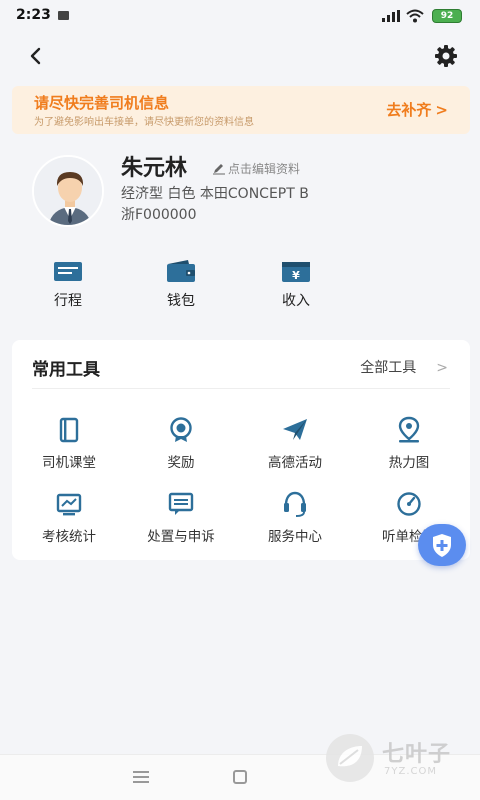  What do you see at coordinates (181, 503) in the screenshot?
I see `message-icon` at bounding box center [181, 503].